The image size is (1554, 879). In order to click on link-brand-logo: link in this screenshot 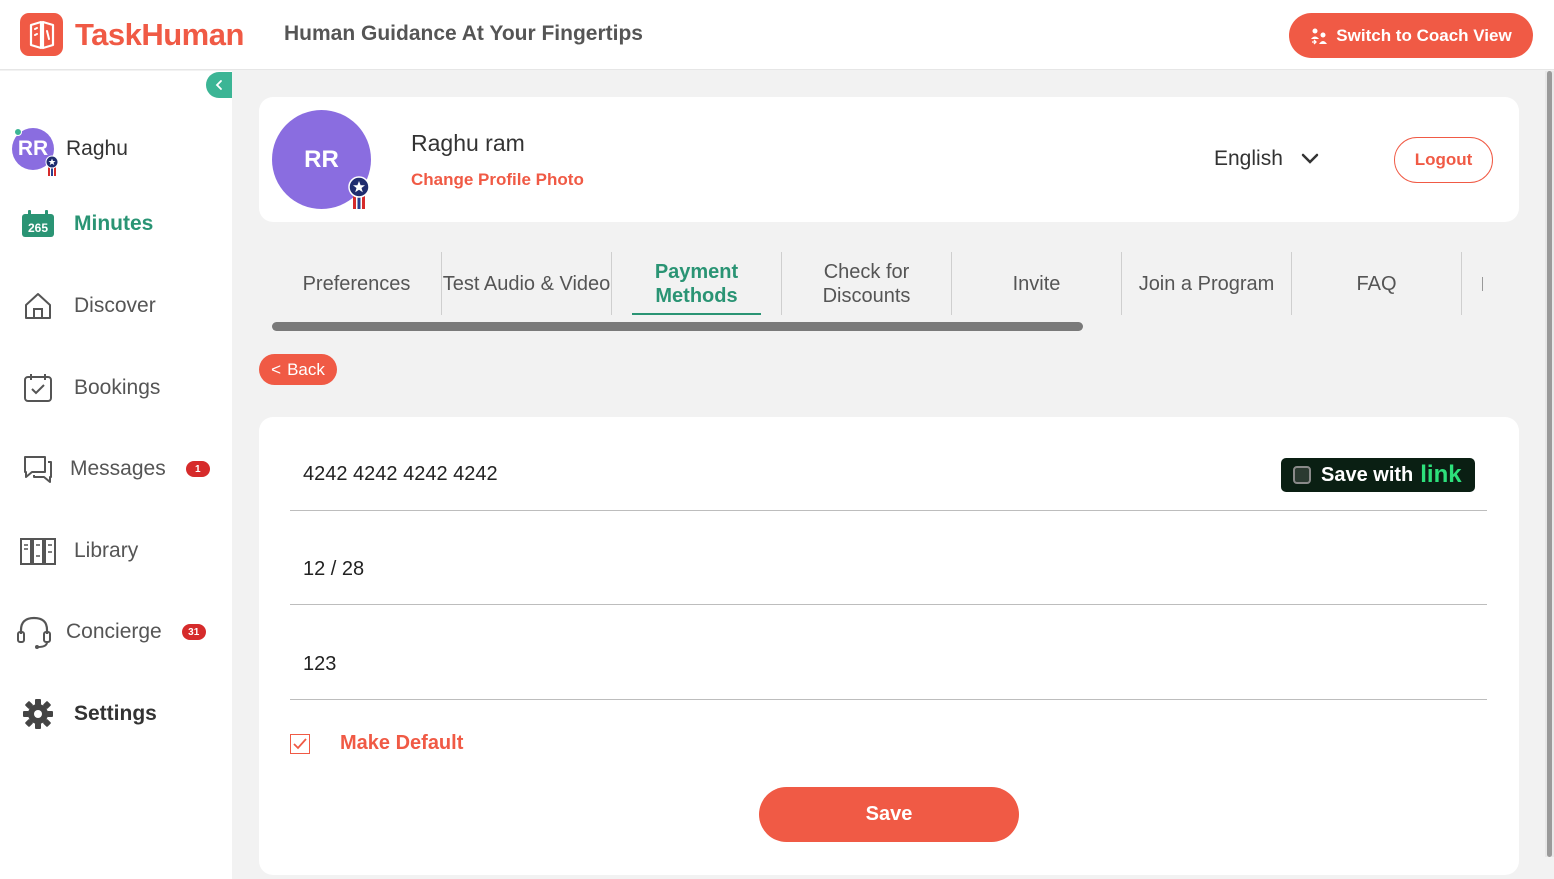, I will do `click(1441, 474)`.